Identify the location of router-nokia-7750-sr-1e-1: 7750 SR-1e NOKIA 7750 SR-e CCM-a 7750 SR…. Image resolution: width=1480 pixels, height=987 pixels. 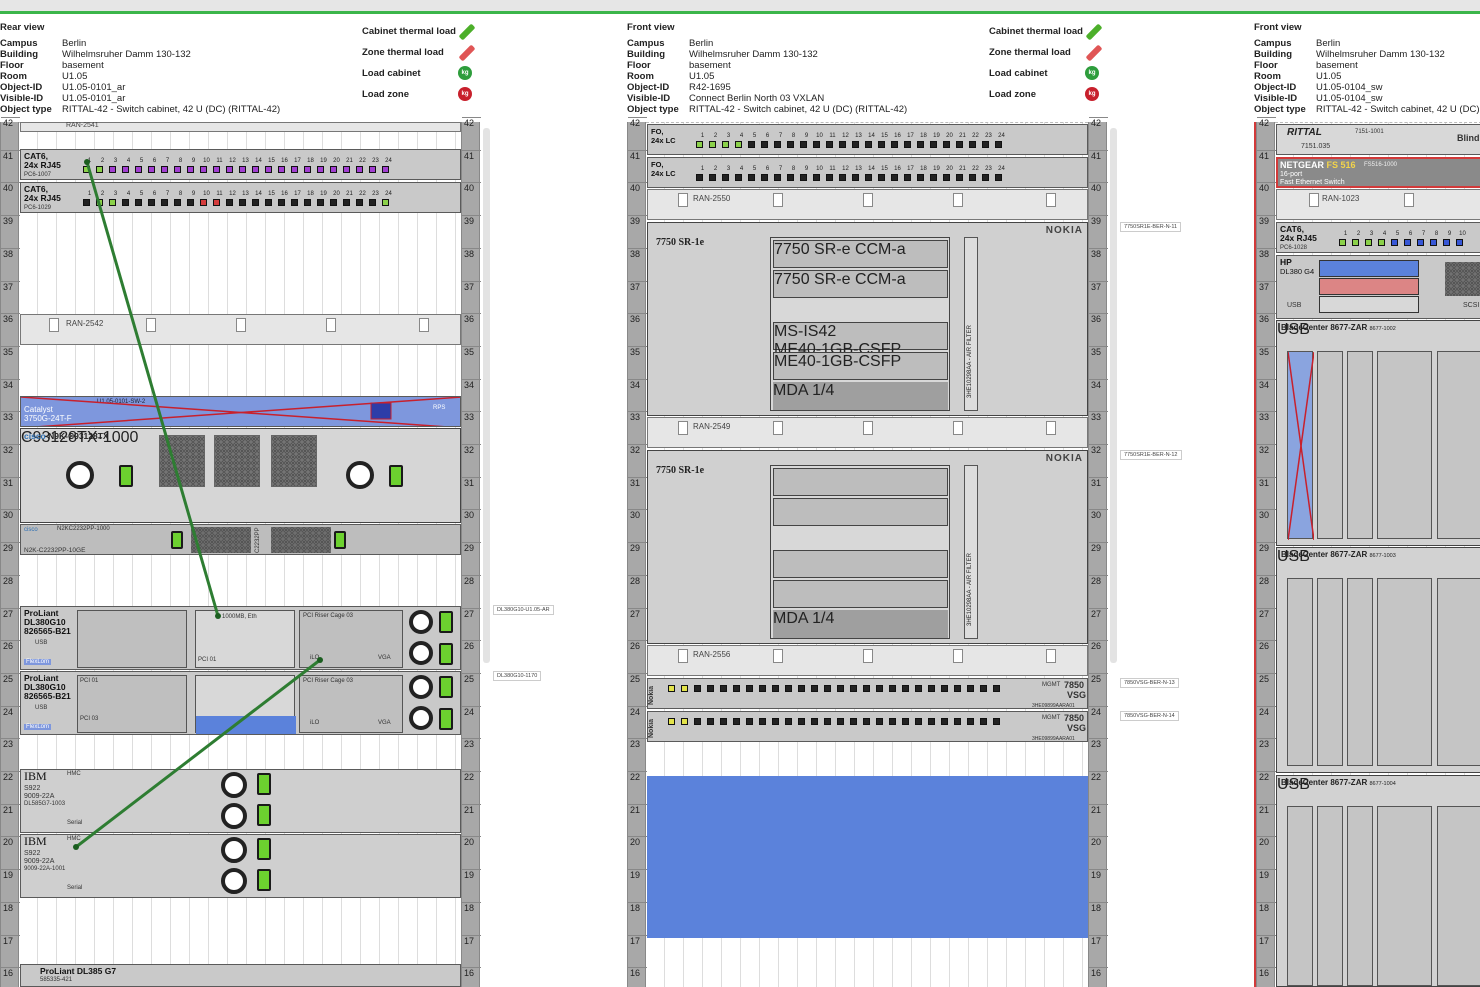
(867, 319).